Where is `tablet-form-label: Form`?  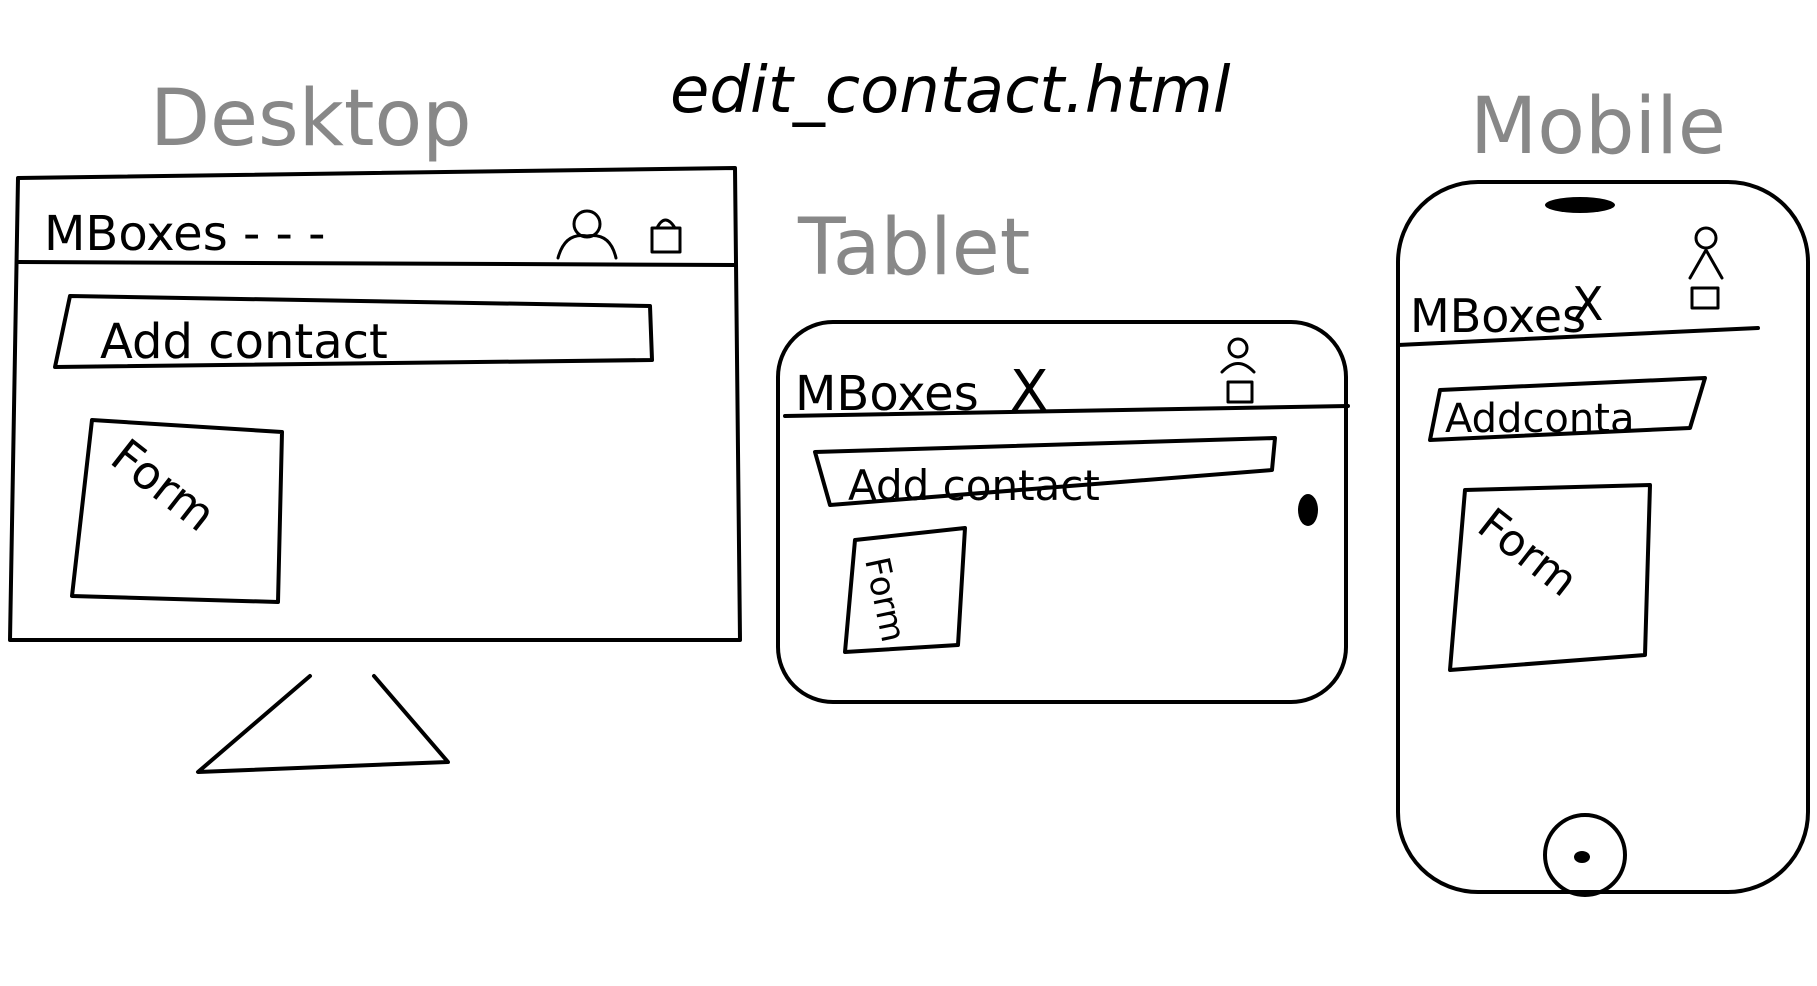
tablet-form-label: Form is located at coordinates (884, 600).